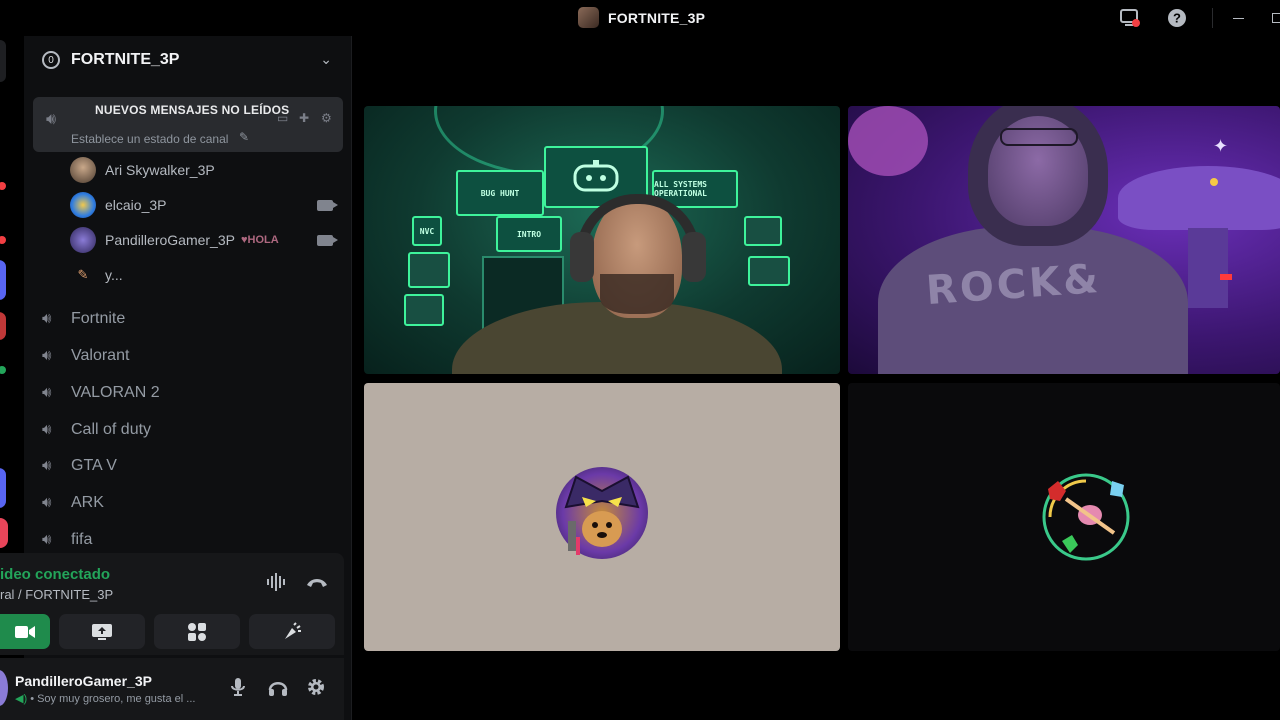 This screenshot has width=1280, height=720. I want to click on voice-channel-path: ral / FORTNITE_3P, so click(56, 594).